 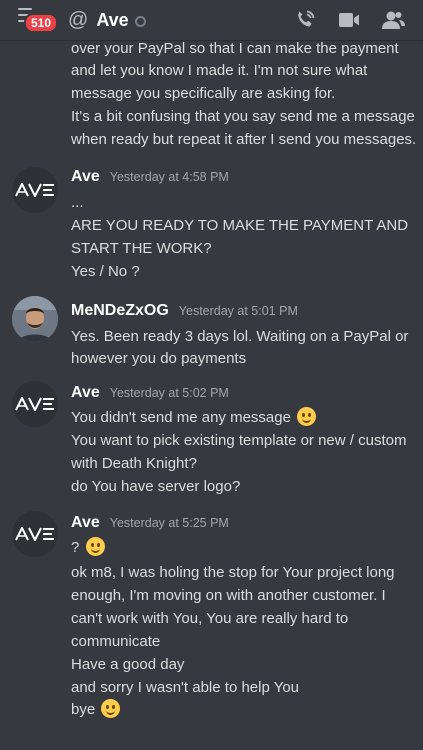 I want to click on message-header: Ave Yesterday at 4:58 PM, so click(x=150, y=177).